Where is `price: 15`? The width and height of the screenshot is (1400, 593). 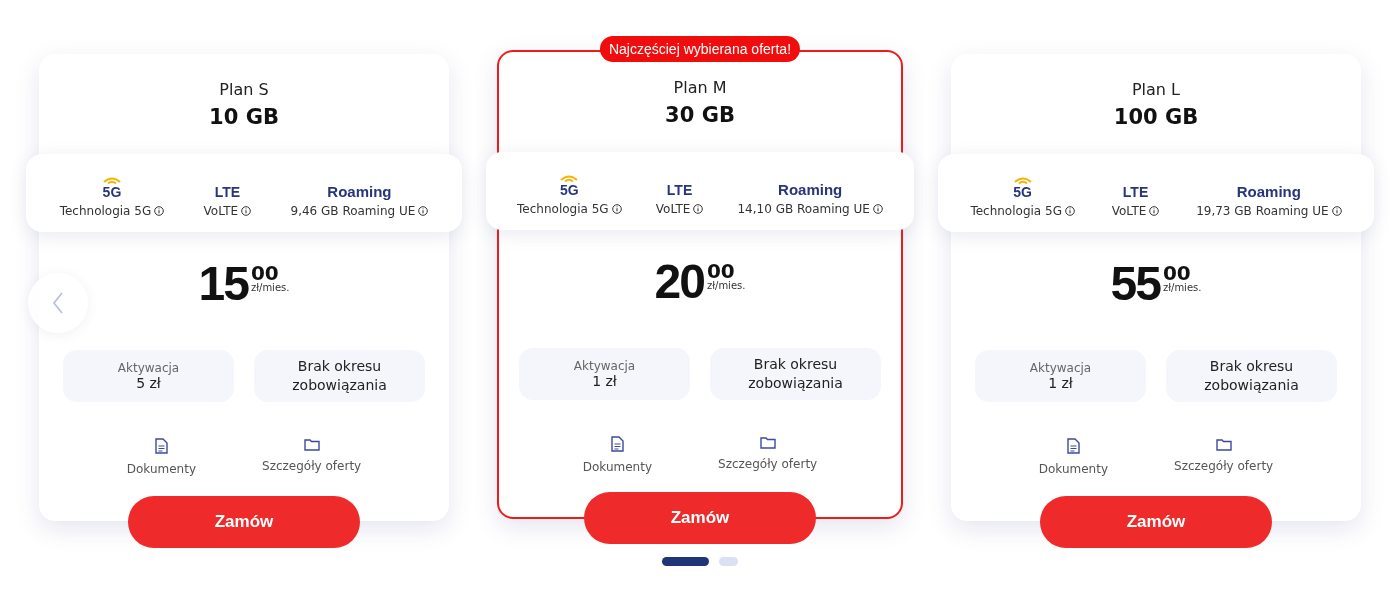 price: 15 is located at coordinates (223, 284).